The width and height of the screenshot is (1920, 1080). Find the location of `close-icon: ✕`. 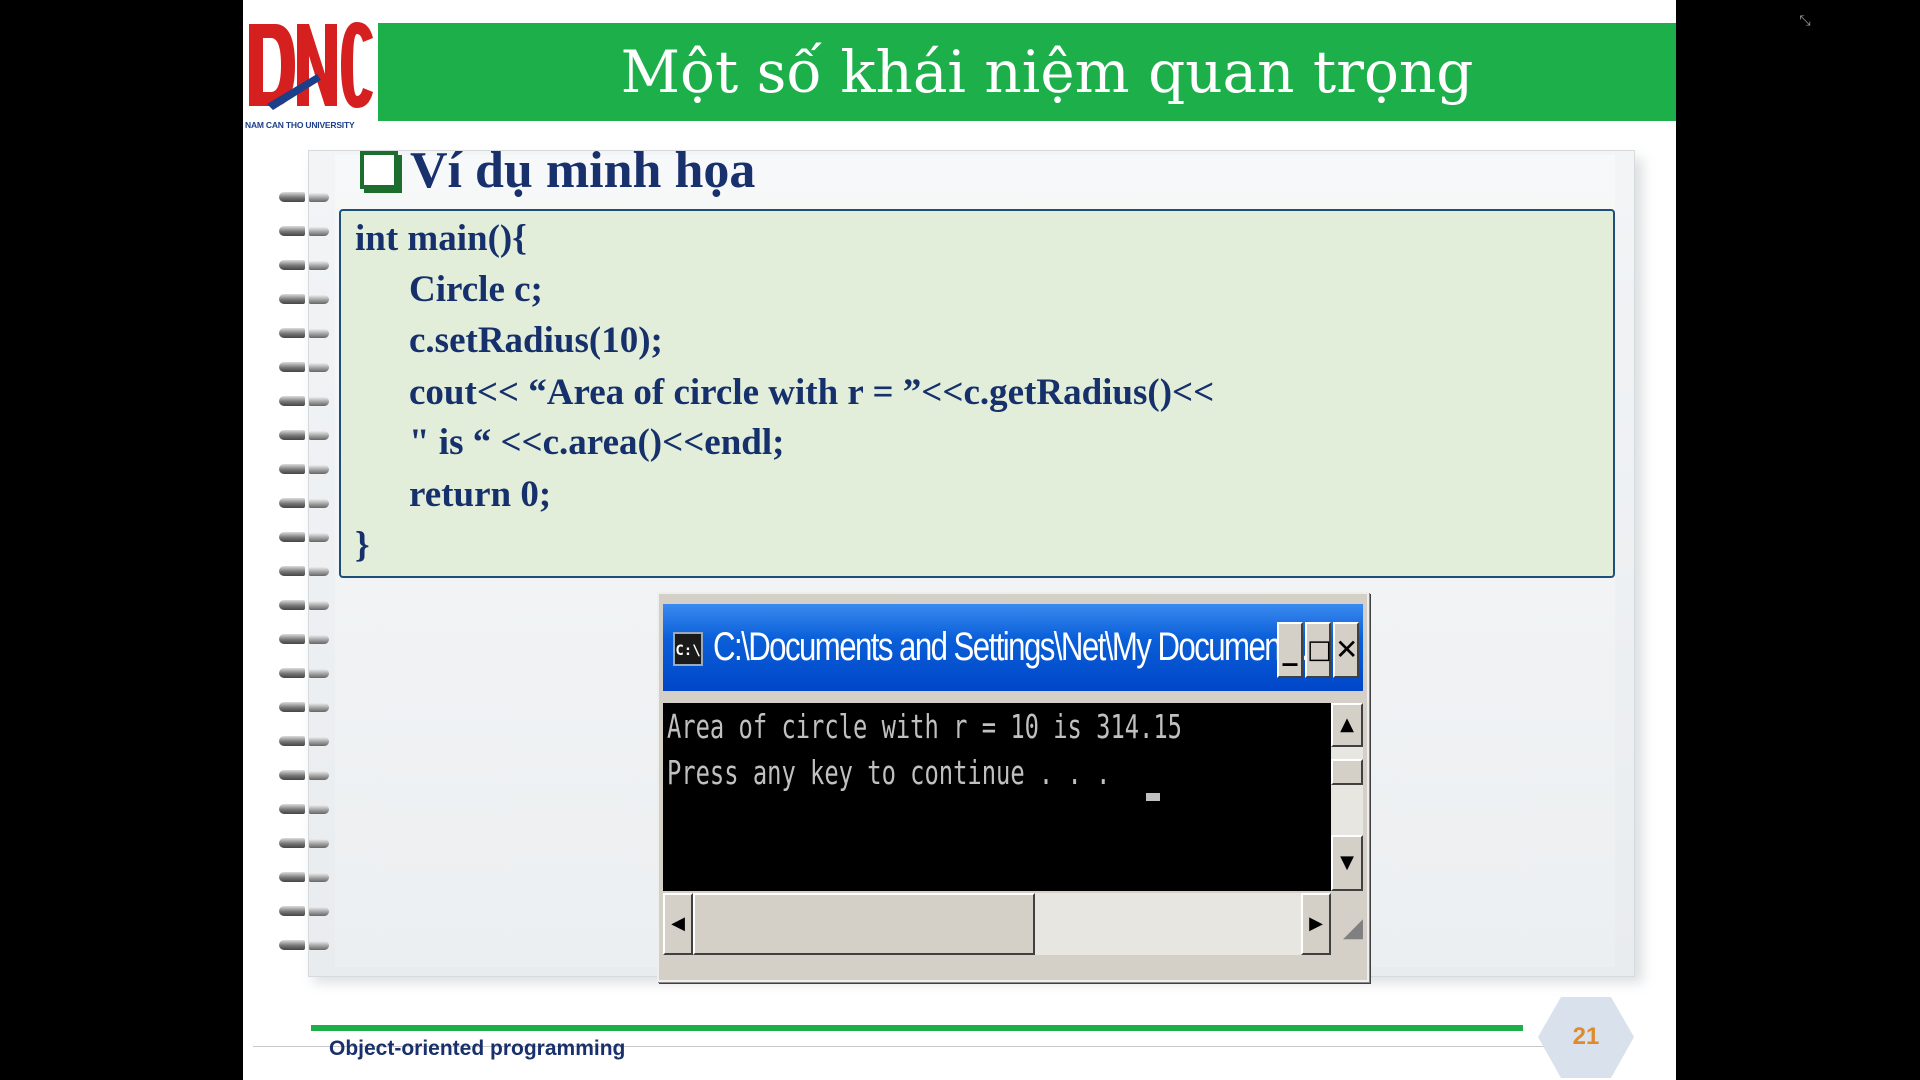

close-icon: ✕ is located at coordinates (1346, 650).